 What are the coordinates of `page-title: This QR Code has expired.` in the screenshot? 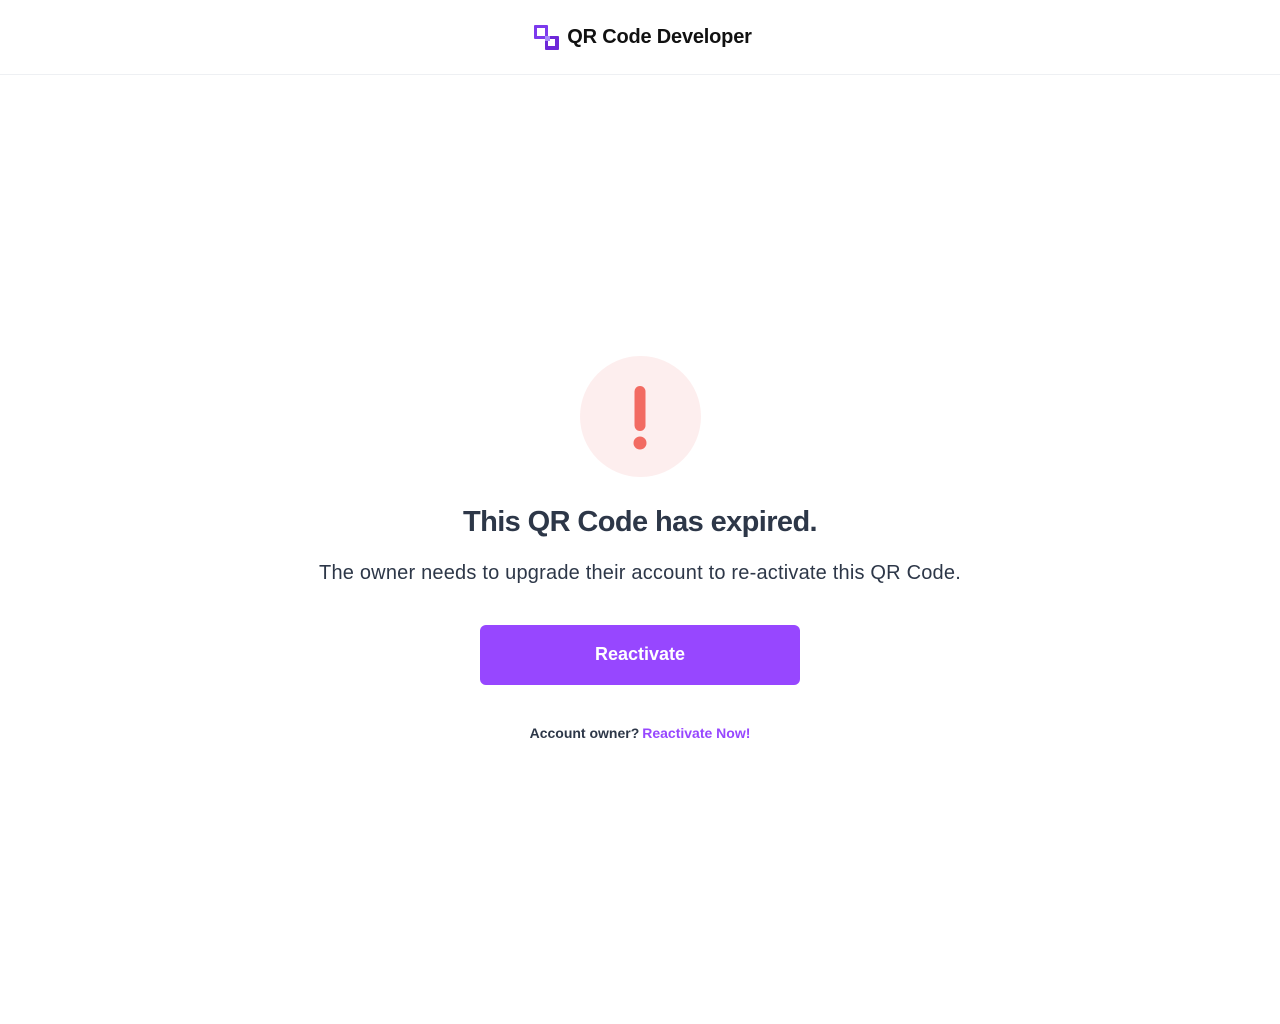 It's located at (640, 522).